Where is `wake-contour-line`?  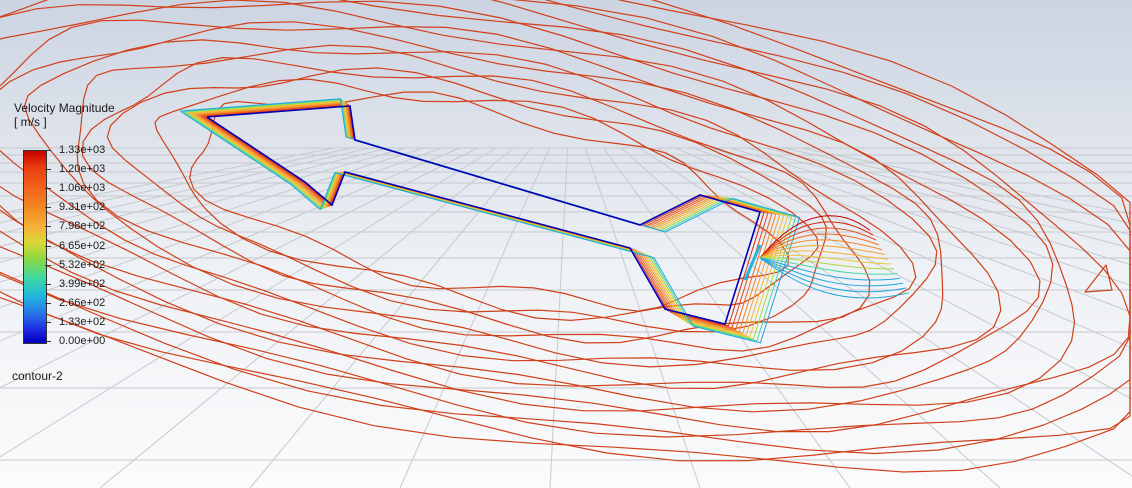 wake-contour-line is located at coordinates (825, 259).